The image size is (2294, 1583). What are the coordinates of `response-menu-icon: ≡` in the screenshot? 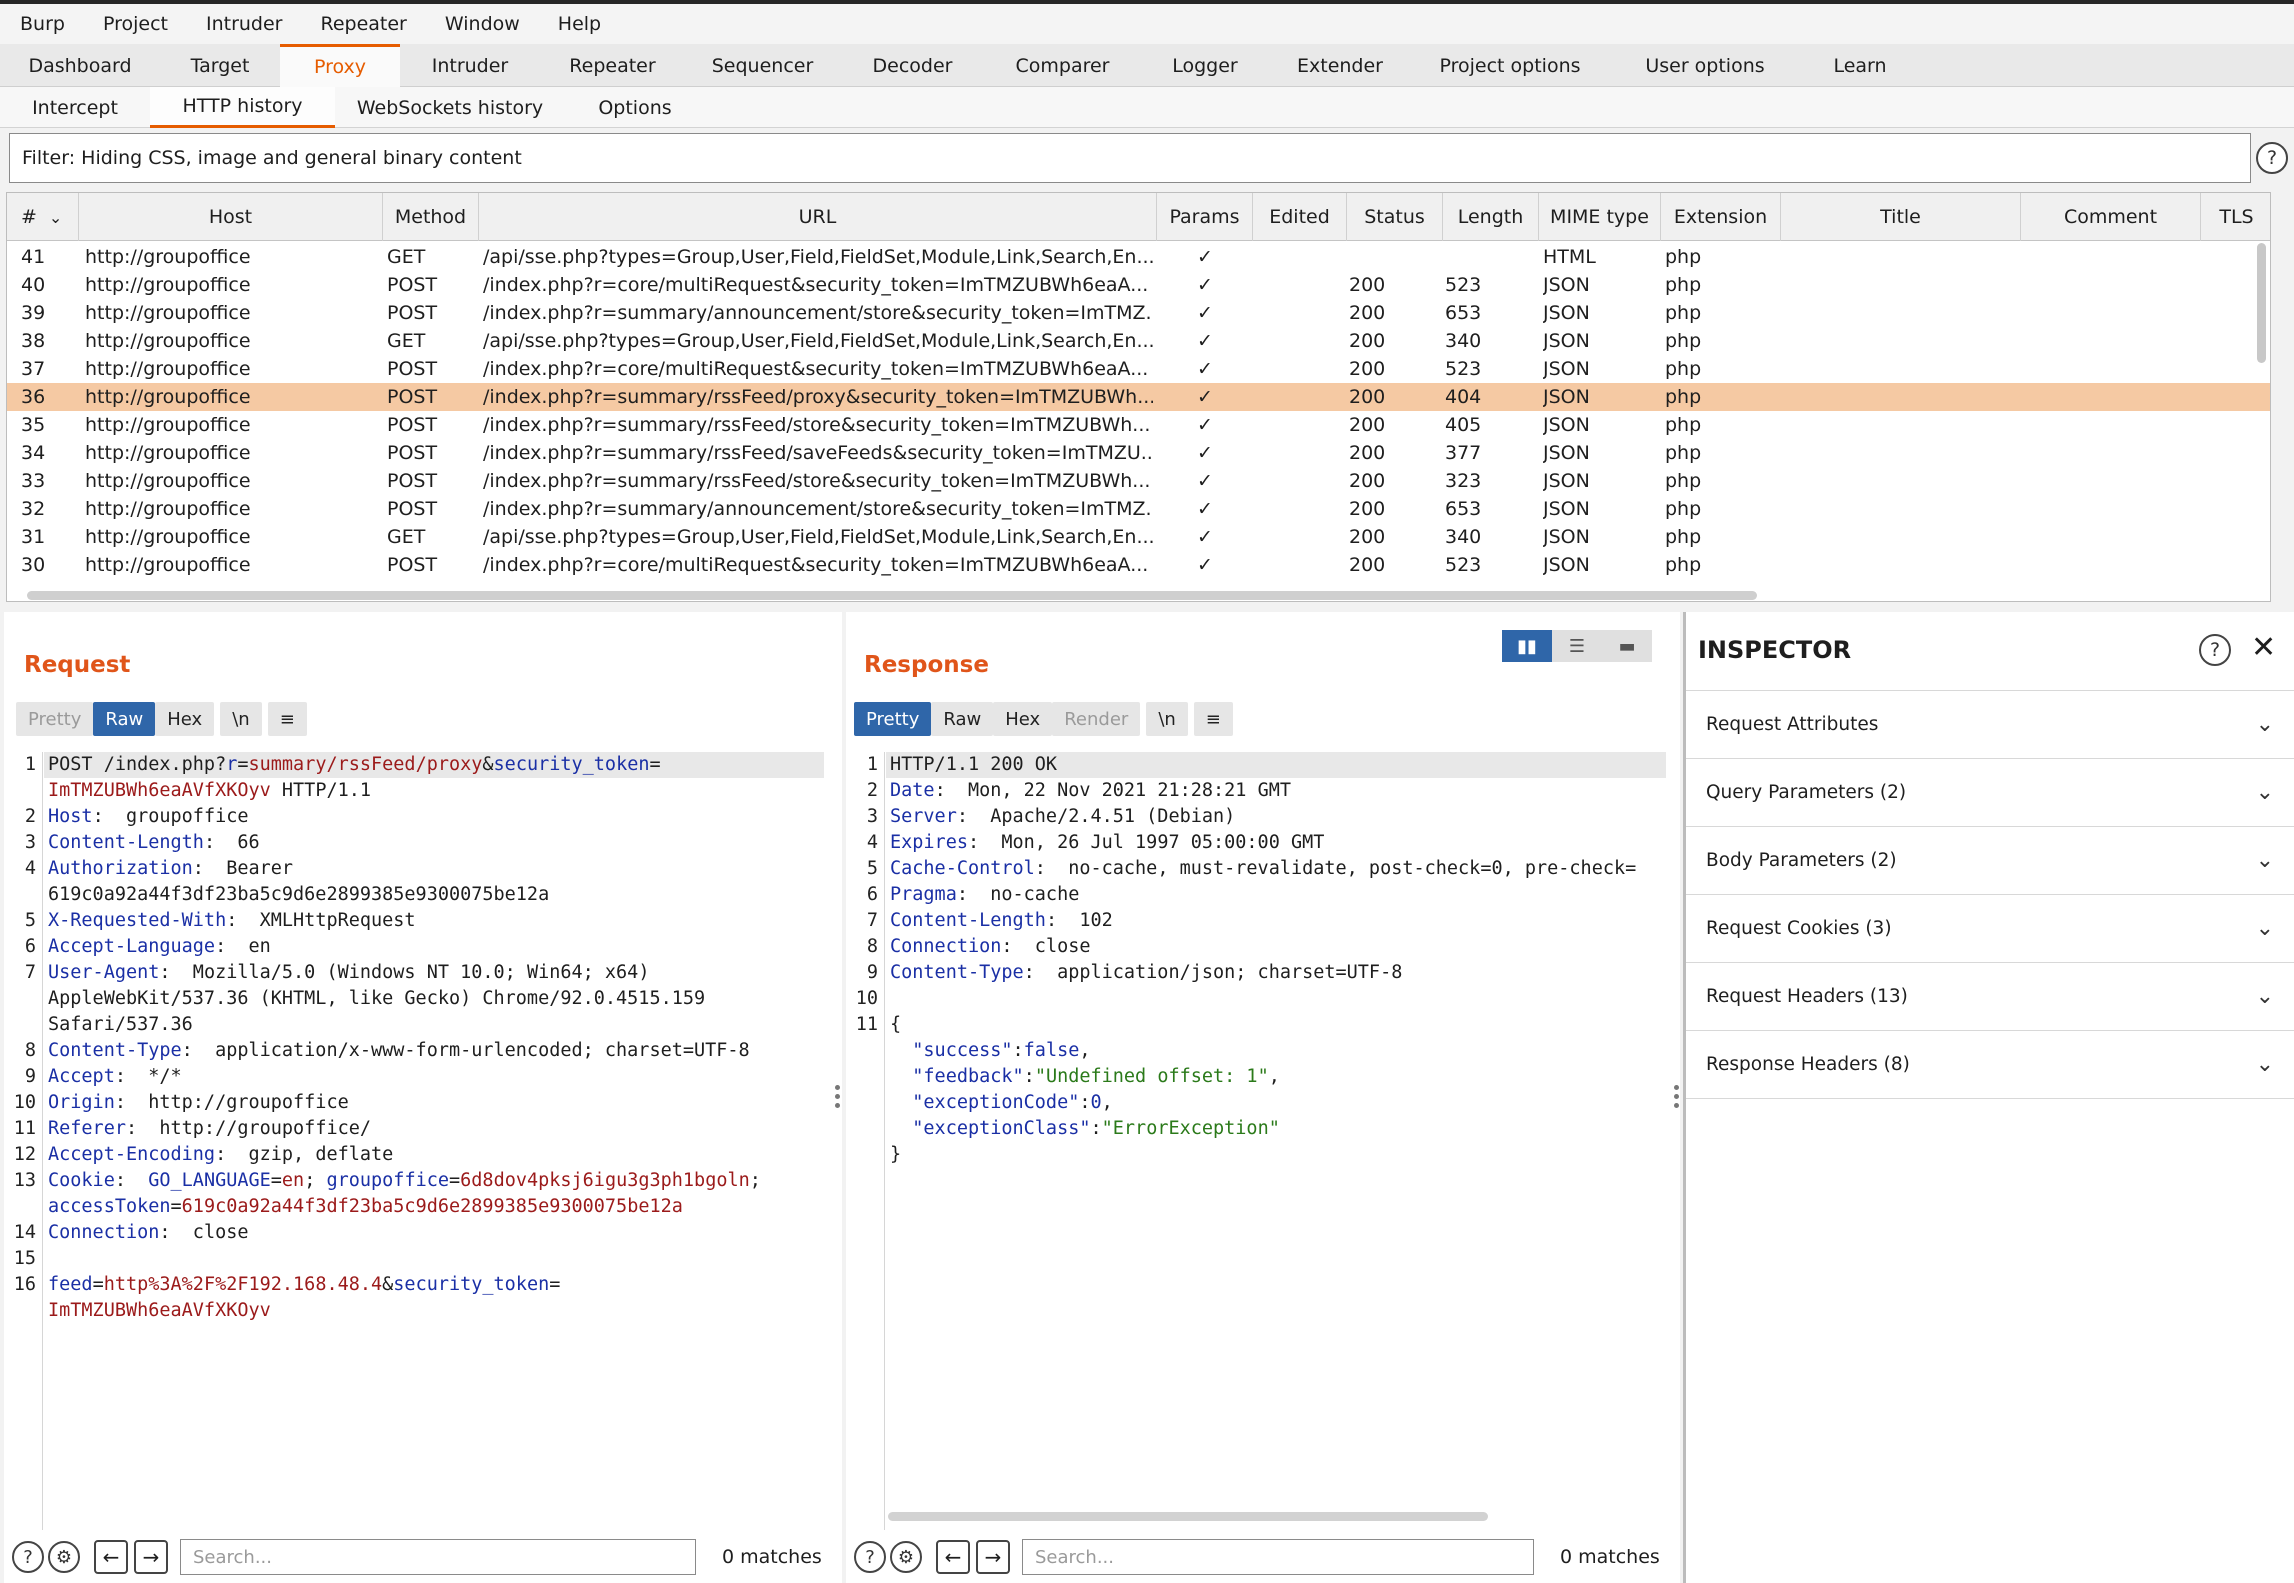 It's located at (1213, 719).